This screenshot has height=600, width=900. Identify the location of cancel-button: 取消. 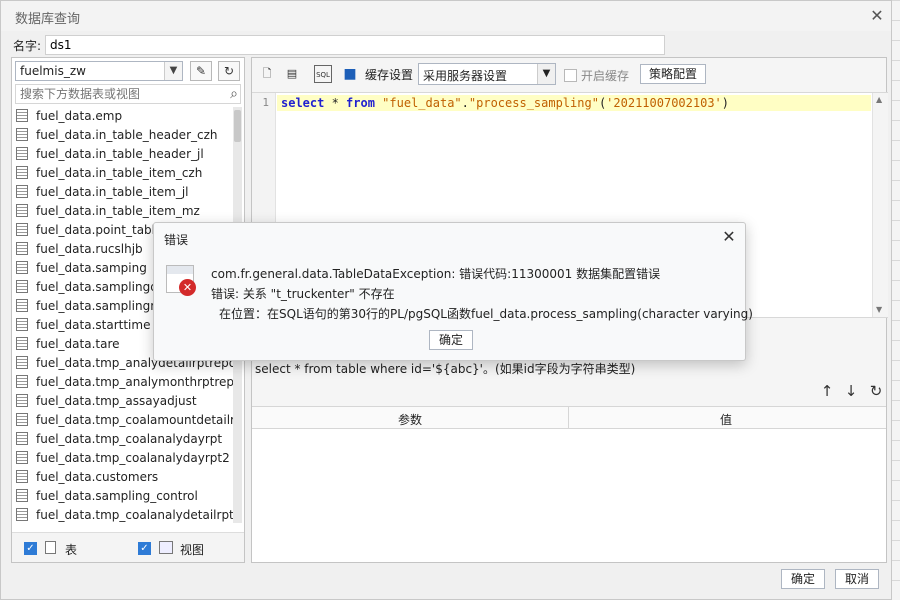
(857, 579).